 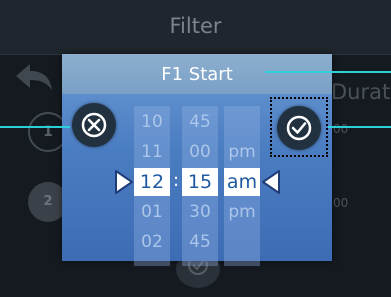 I want to click on selected-ampm: am, so click(x=242, y=182).